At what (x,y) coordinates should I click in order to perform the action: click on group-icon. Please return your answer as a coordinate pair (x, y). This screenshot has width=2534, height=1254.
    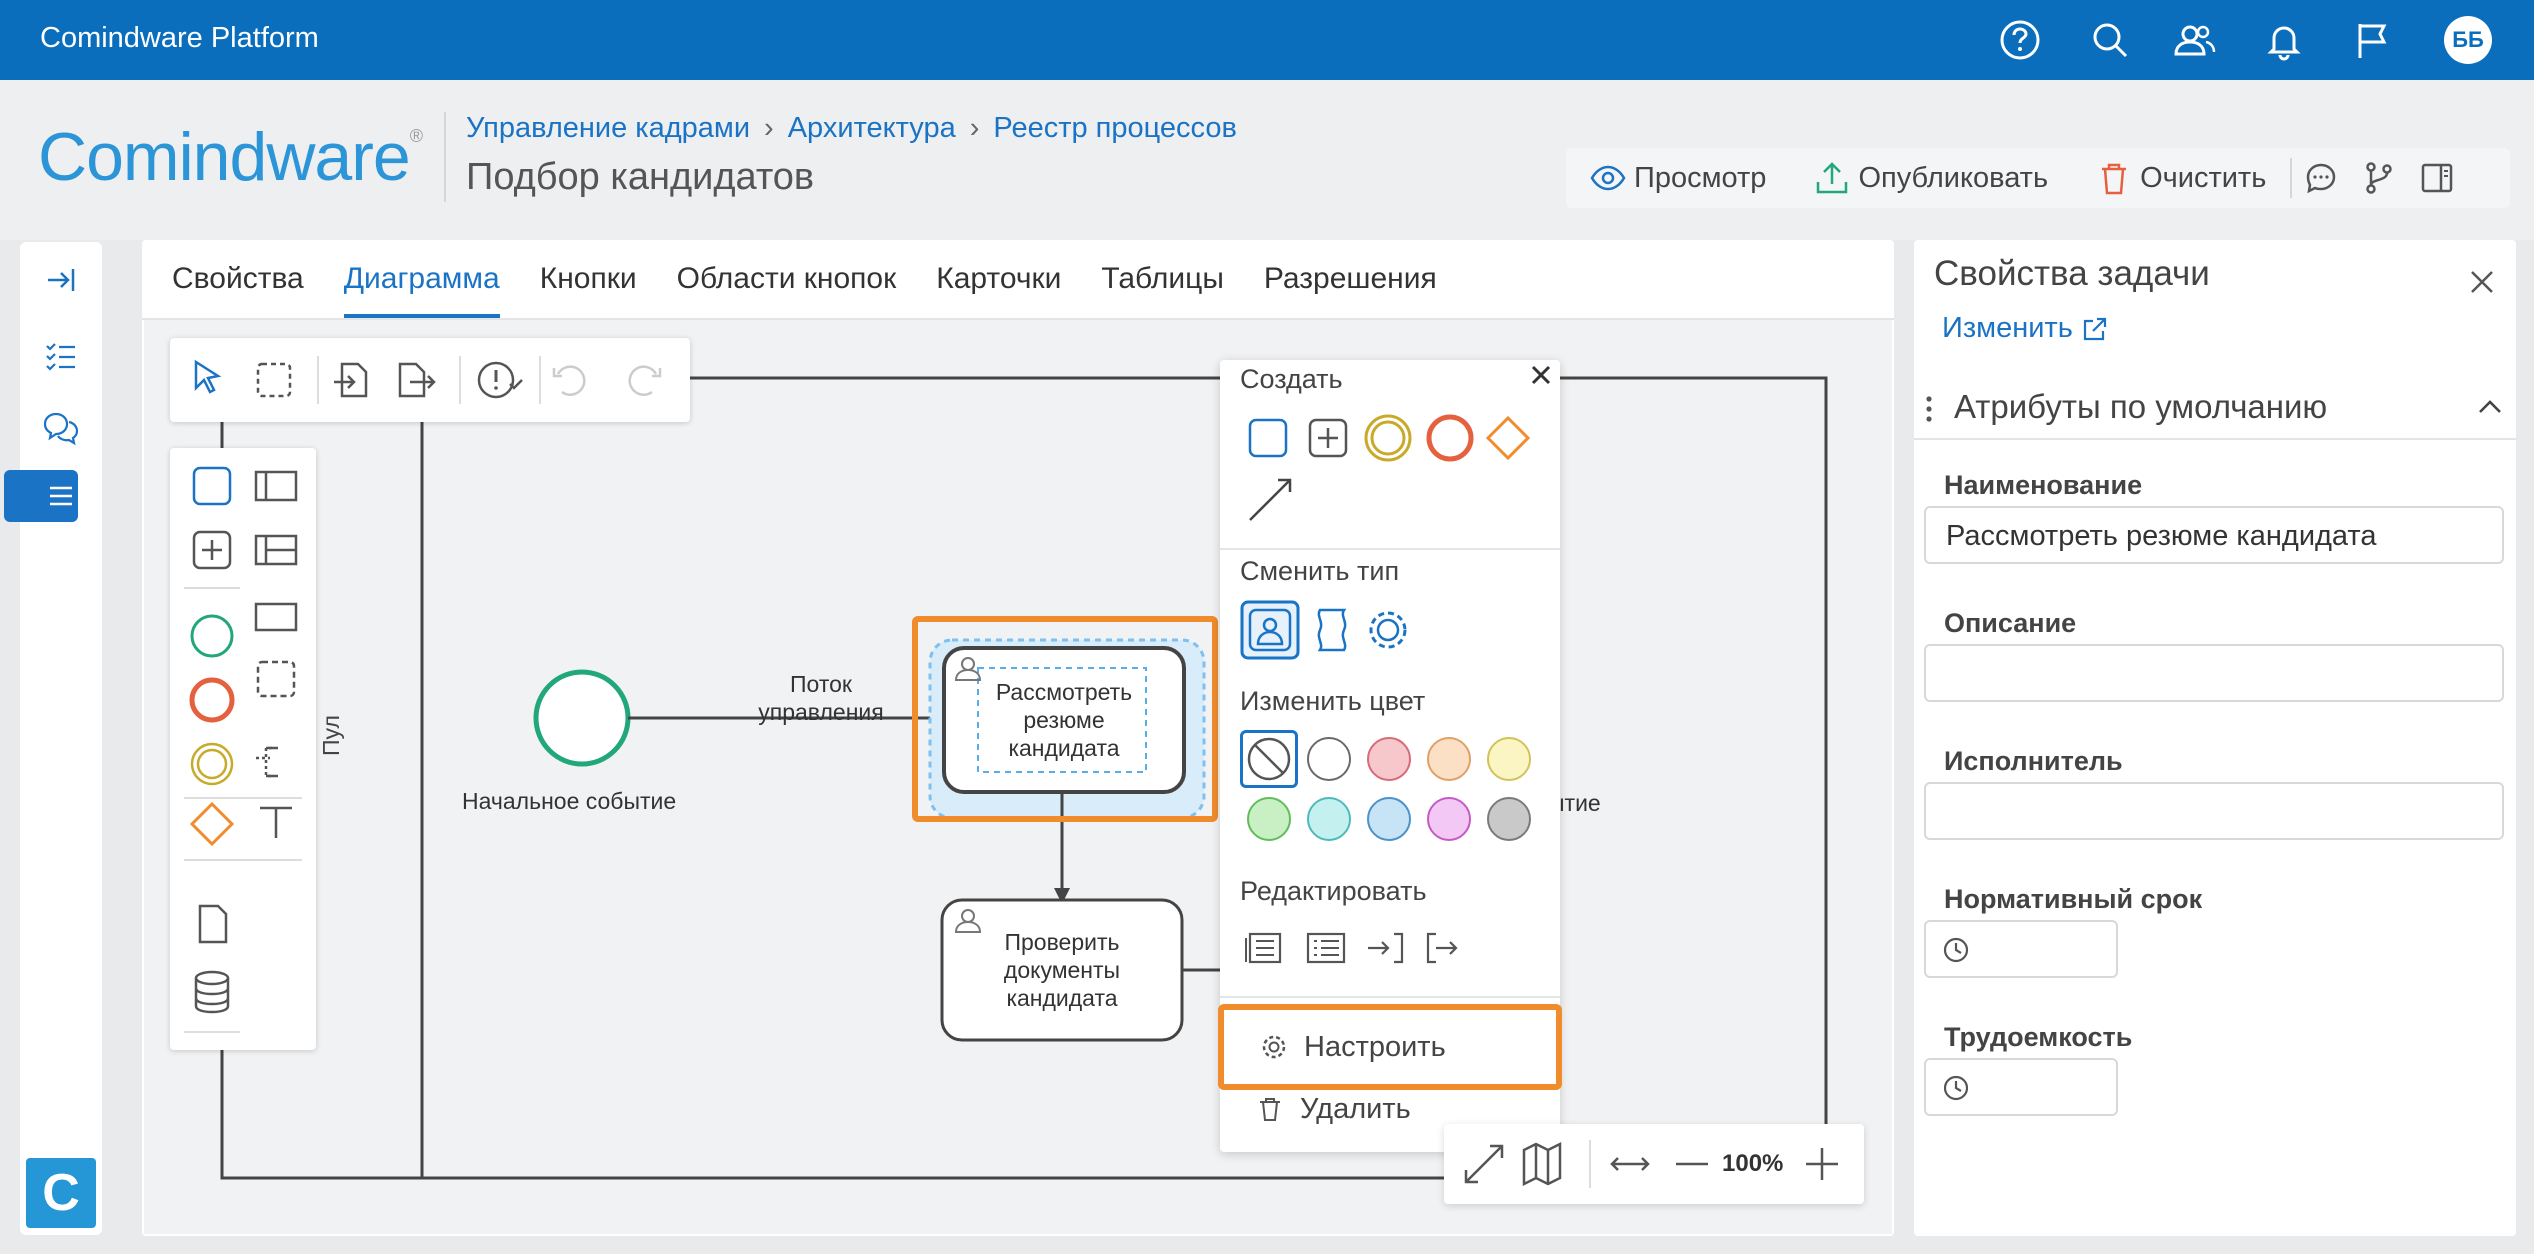
    Looking at the image, I should click on (276, 679).